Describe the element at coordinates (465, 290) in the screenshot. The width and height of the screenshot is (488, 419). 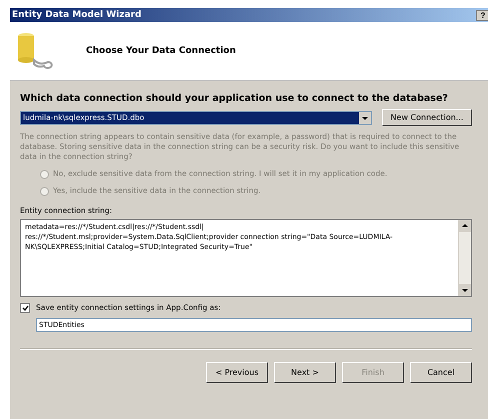
I see `scroll-down-icon` at that location.